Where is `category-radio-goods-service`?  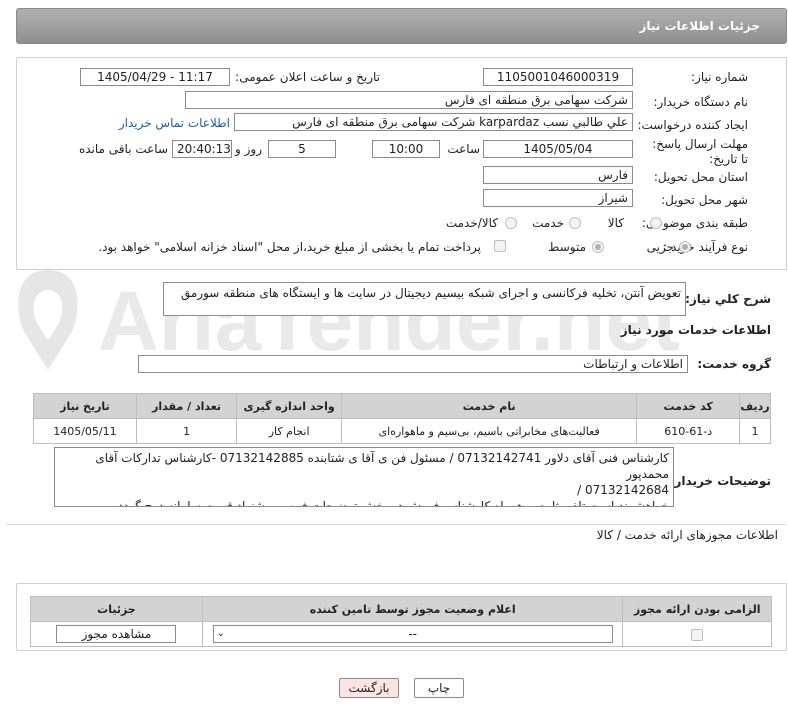 category-radio-goods-service is located at coordinates (511, 223).